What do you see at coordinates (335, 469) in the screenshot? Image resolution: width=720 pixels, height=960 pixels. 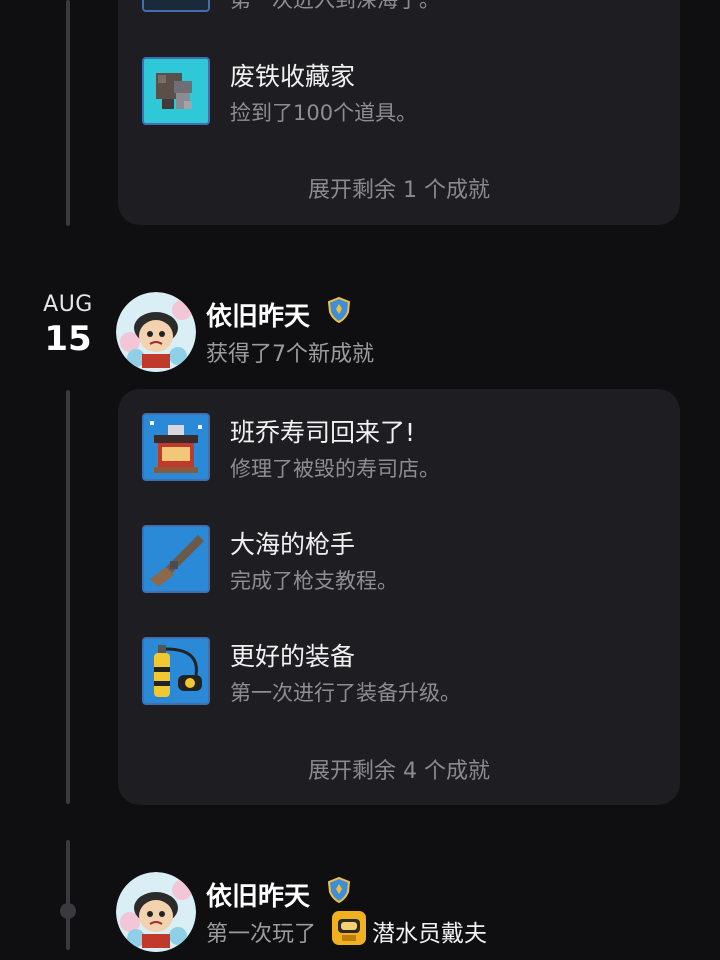 I see `achievement-desc: 修理了被毁的寿司店。` at bounding box center [335, 469].